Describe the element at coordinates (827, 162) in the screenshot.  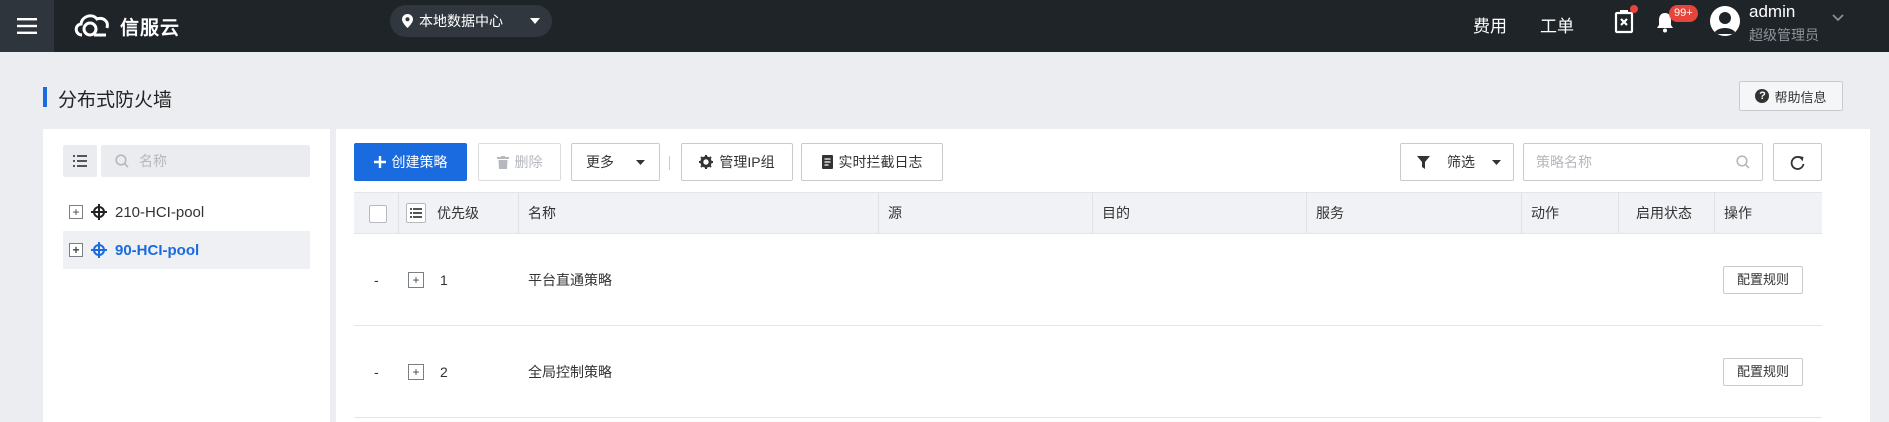
I see `document-icon` at that location.